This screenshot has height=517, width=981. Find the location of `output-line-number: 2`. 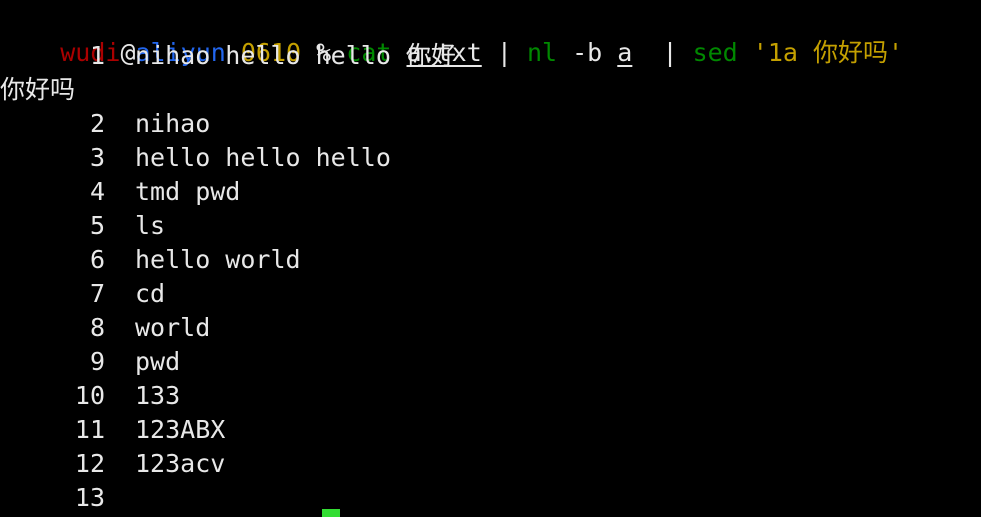

output-line-number: 2 is located at coordinates (97, 123).